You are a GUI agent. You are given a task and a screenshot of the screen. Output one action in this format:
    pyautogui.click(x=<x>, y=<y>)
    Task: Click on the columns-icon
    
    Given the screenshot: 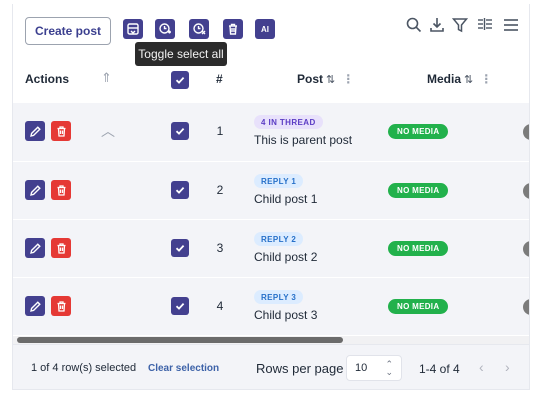 What is the action you would take?
    pyautogui.click(x=485, y=25)
    